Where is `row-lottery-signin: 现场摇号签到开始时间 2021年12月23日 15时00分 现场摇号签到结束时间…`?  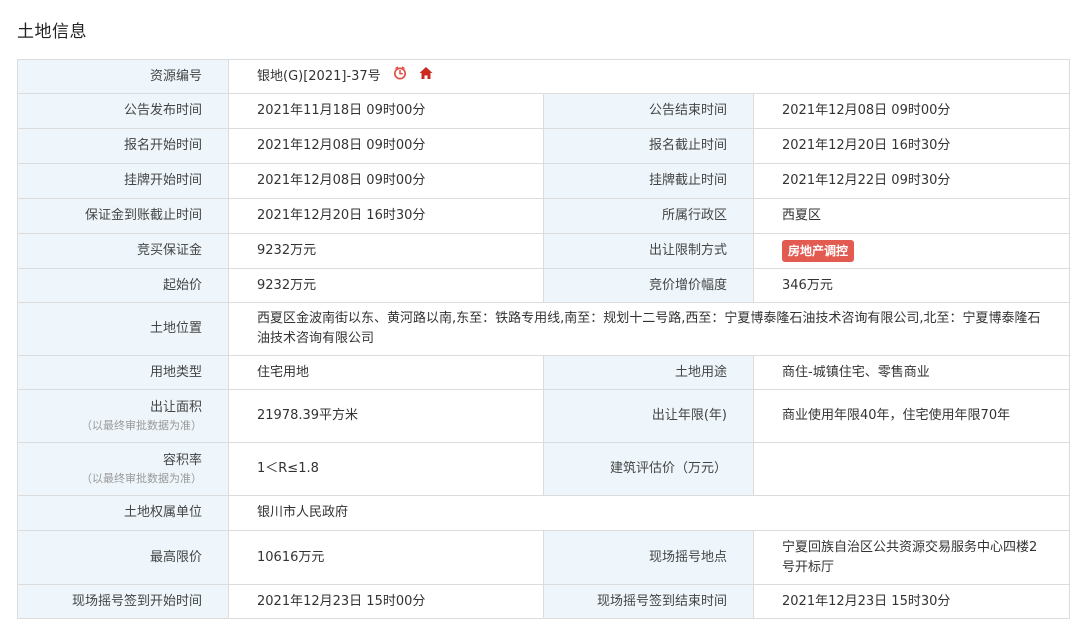
row-lottery-signin: 现场摇号签到开始时间 2021年12月23日 15时00分 现场摇号签到结束时间… is located at coordinates (543, 601).